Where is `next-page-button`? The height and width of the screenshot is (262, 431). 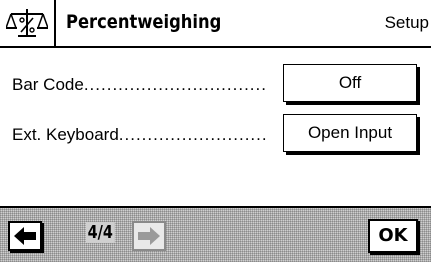 next-page-button is located at coordinates (149, 236).